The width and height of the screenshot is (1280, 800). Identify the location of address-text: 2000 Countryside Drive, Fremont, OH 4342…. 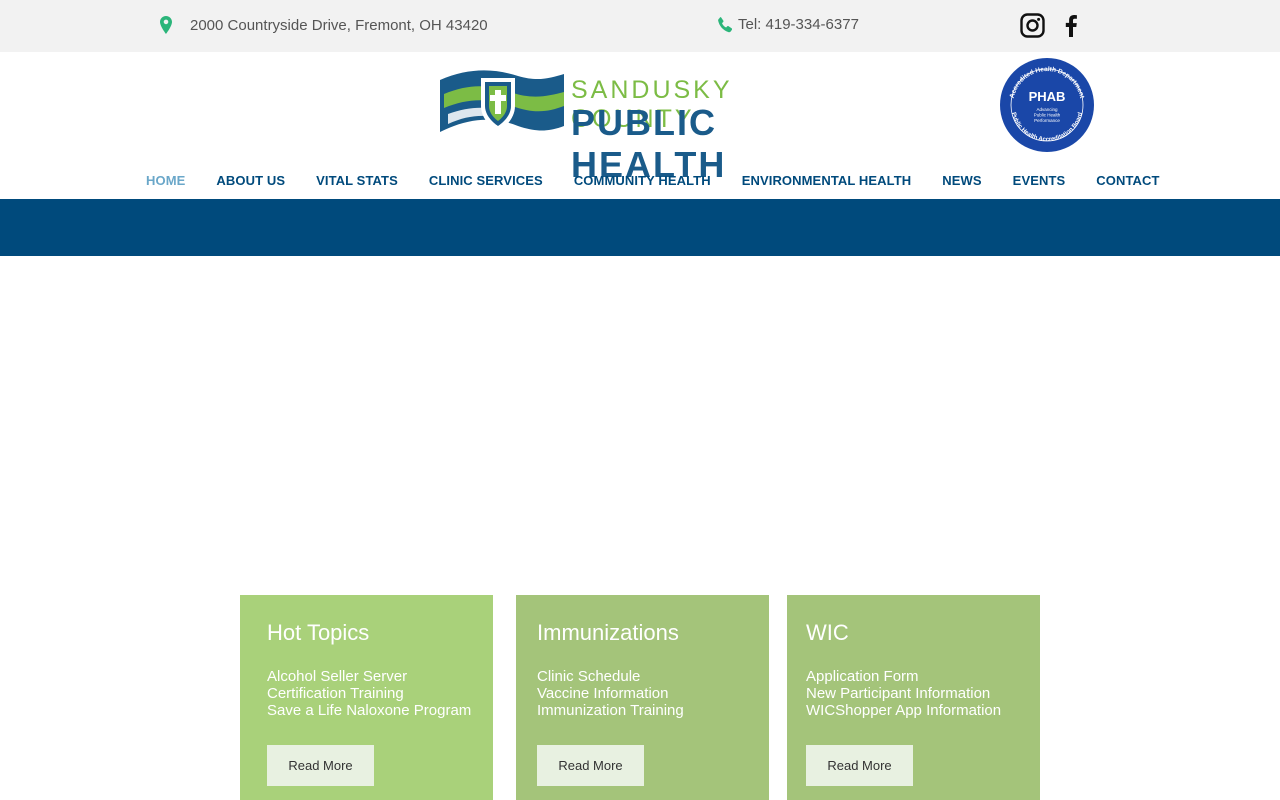
(339, 25).